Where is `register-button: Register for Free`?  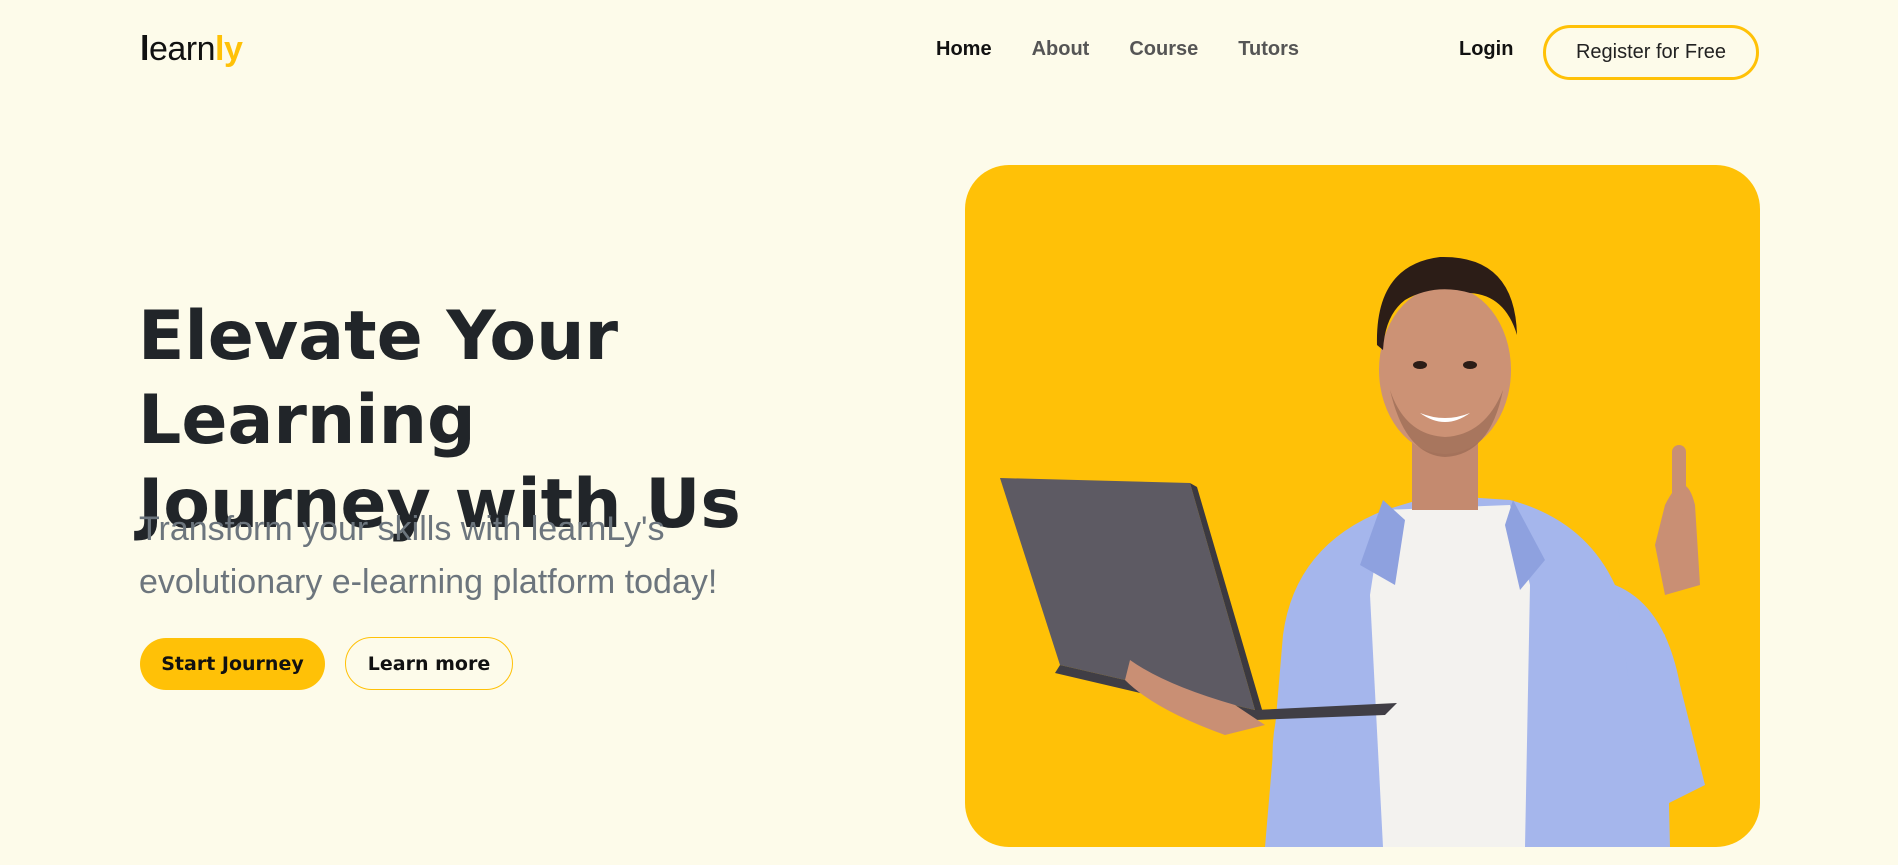
register-button: Register for Free is located at coordinates (1651, 52).